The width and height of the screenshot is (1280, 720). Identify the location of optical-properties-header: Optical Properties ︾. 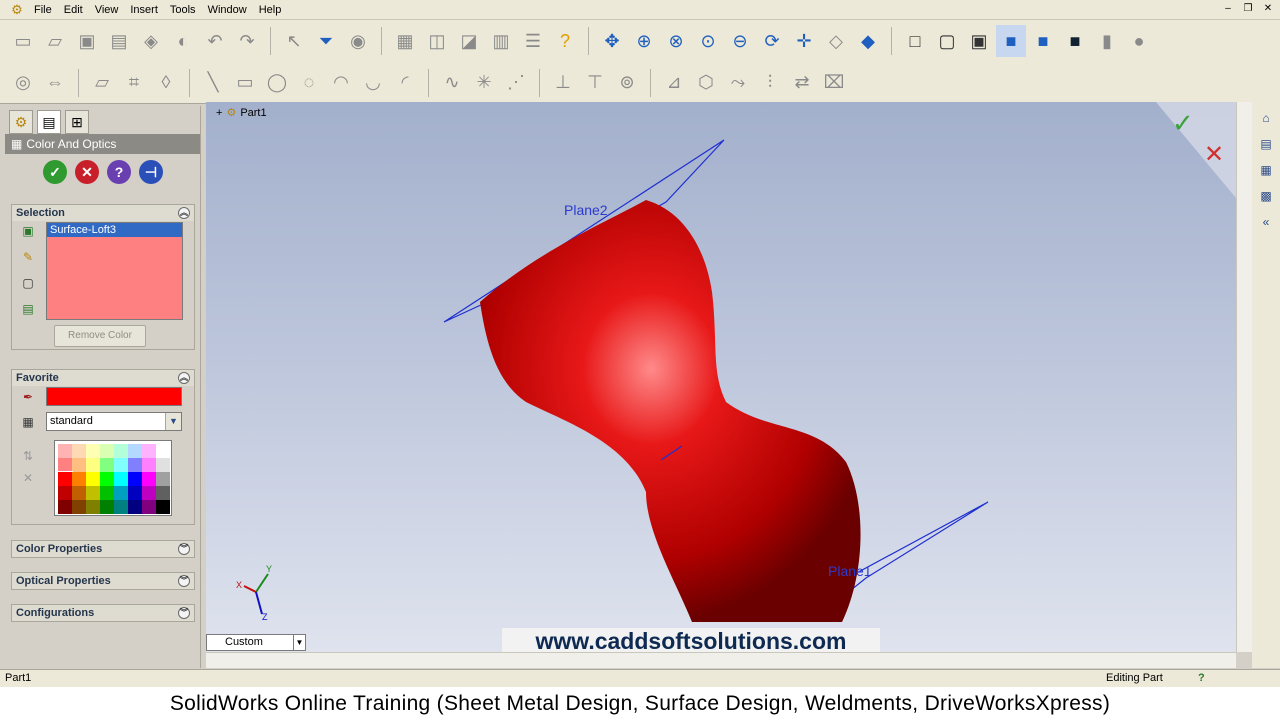
(103, 581).